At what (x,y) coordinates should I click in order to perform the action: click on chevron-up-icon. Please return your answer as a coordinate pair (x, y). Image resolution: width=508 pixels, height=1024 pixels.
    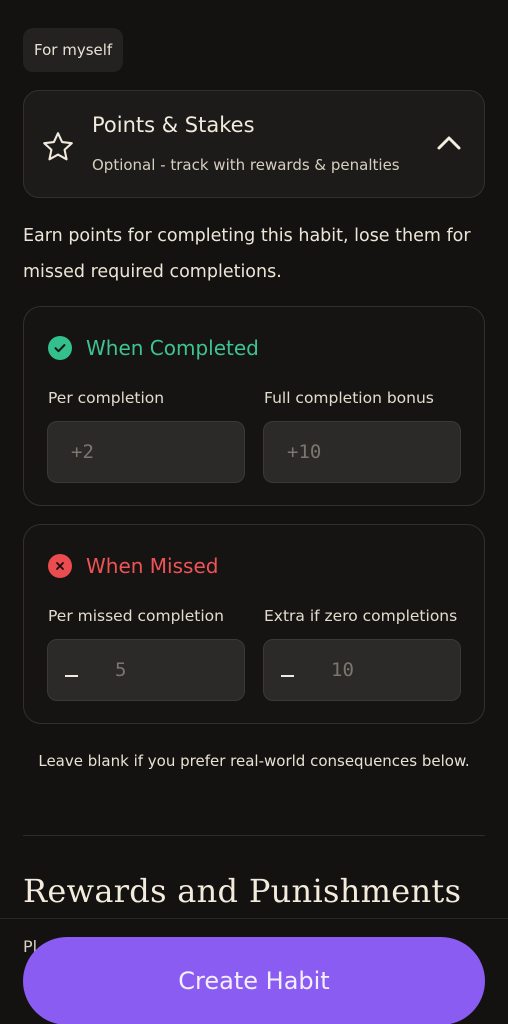
    Looking at the image, I should click on (449, 143).